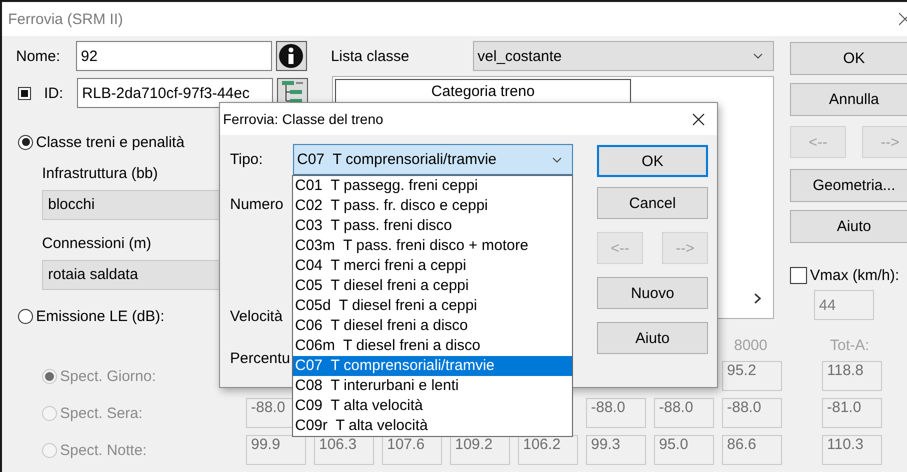  I want to click on info-icon, so click(291, 56).